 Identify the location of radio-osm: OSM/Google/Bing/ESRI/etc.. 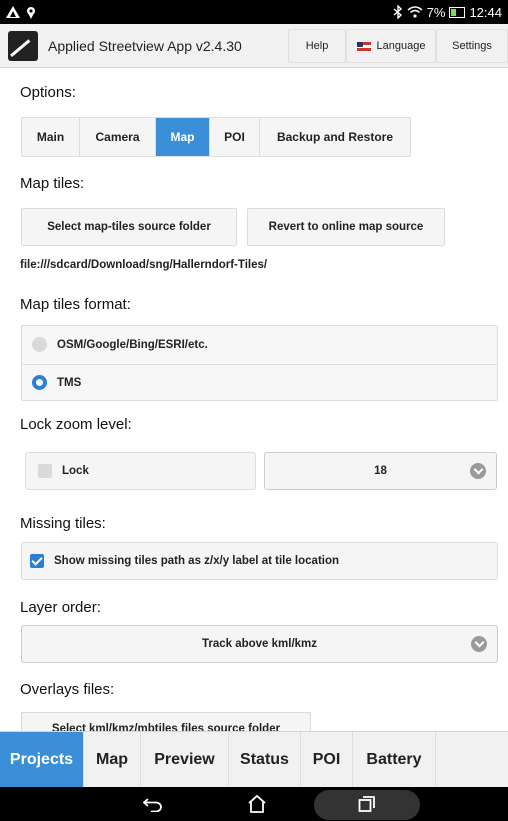
(259, 345).